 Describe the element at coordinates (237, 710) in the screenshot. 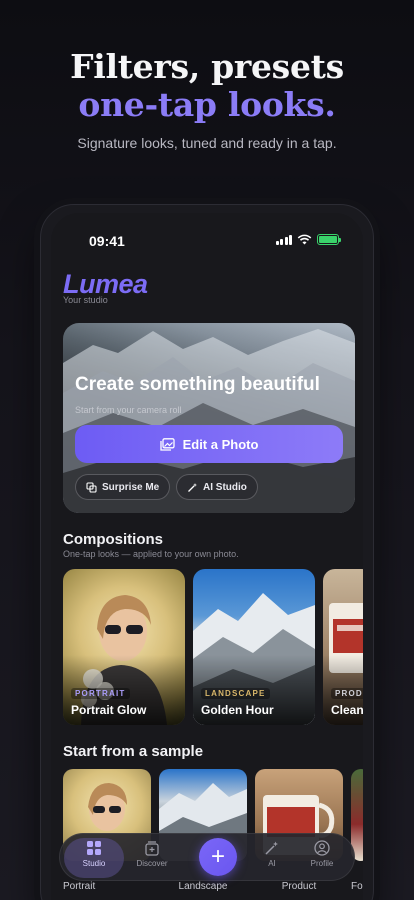

I see `composition-label: Golden Hour` at that location.